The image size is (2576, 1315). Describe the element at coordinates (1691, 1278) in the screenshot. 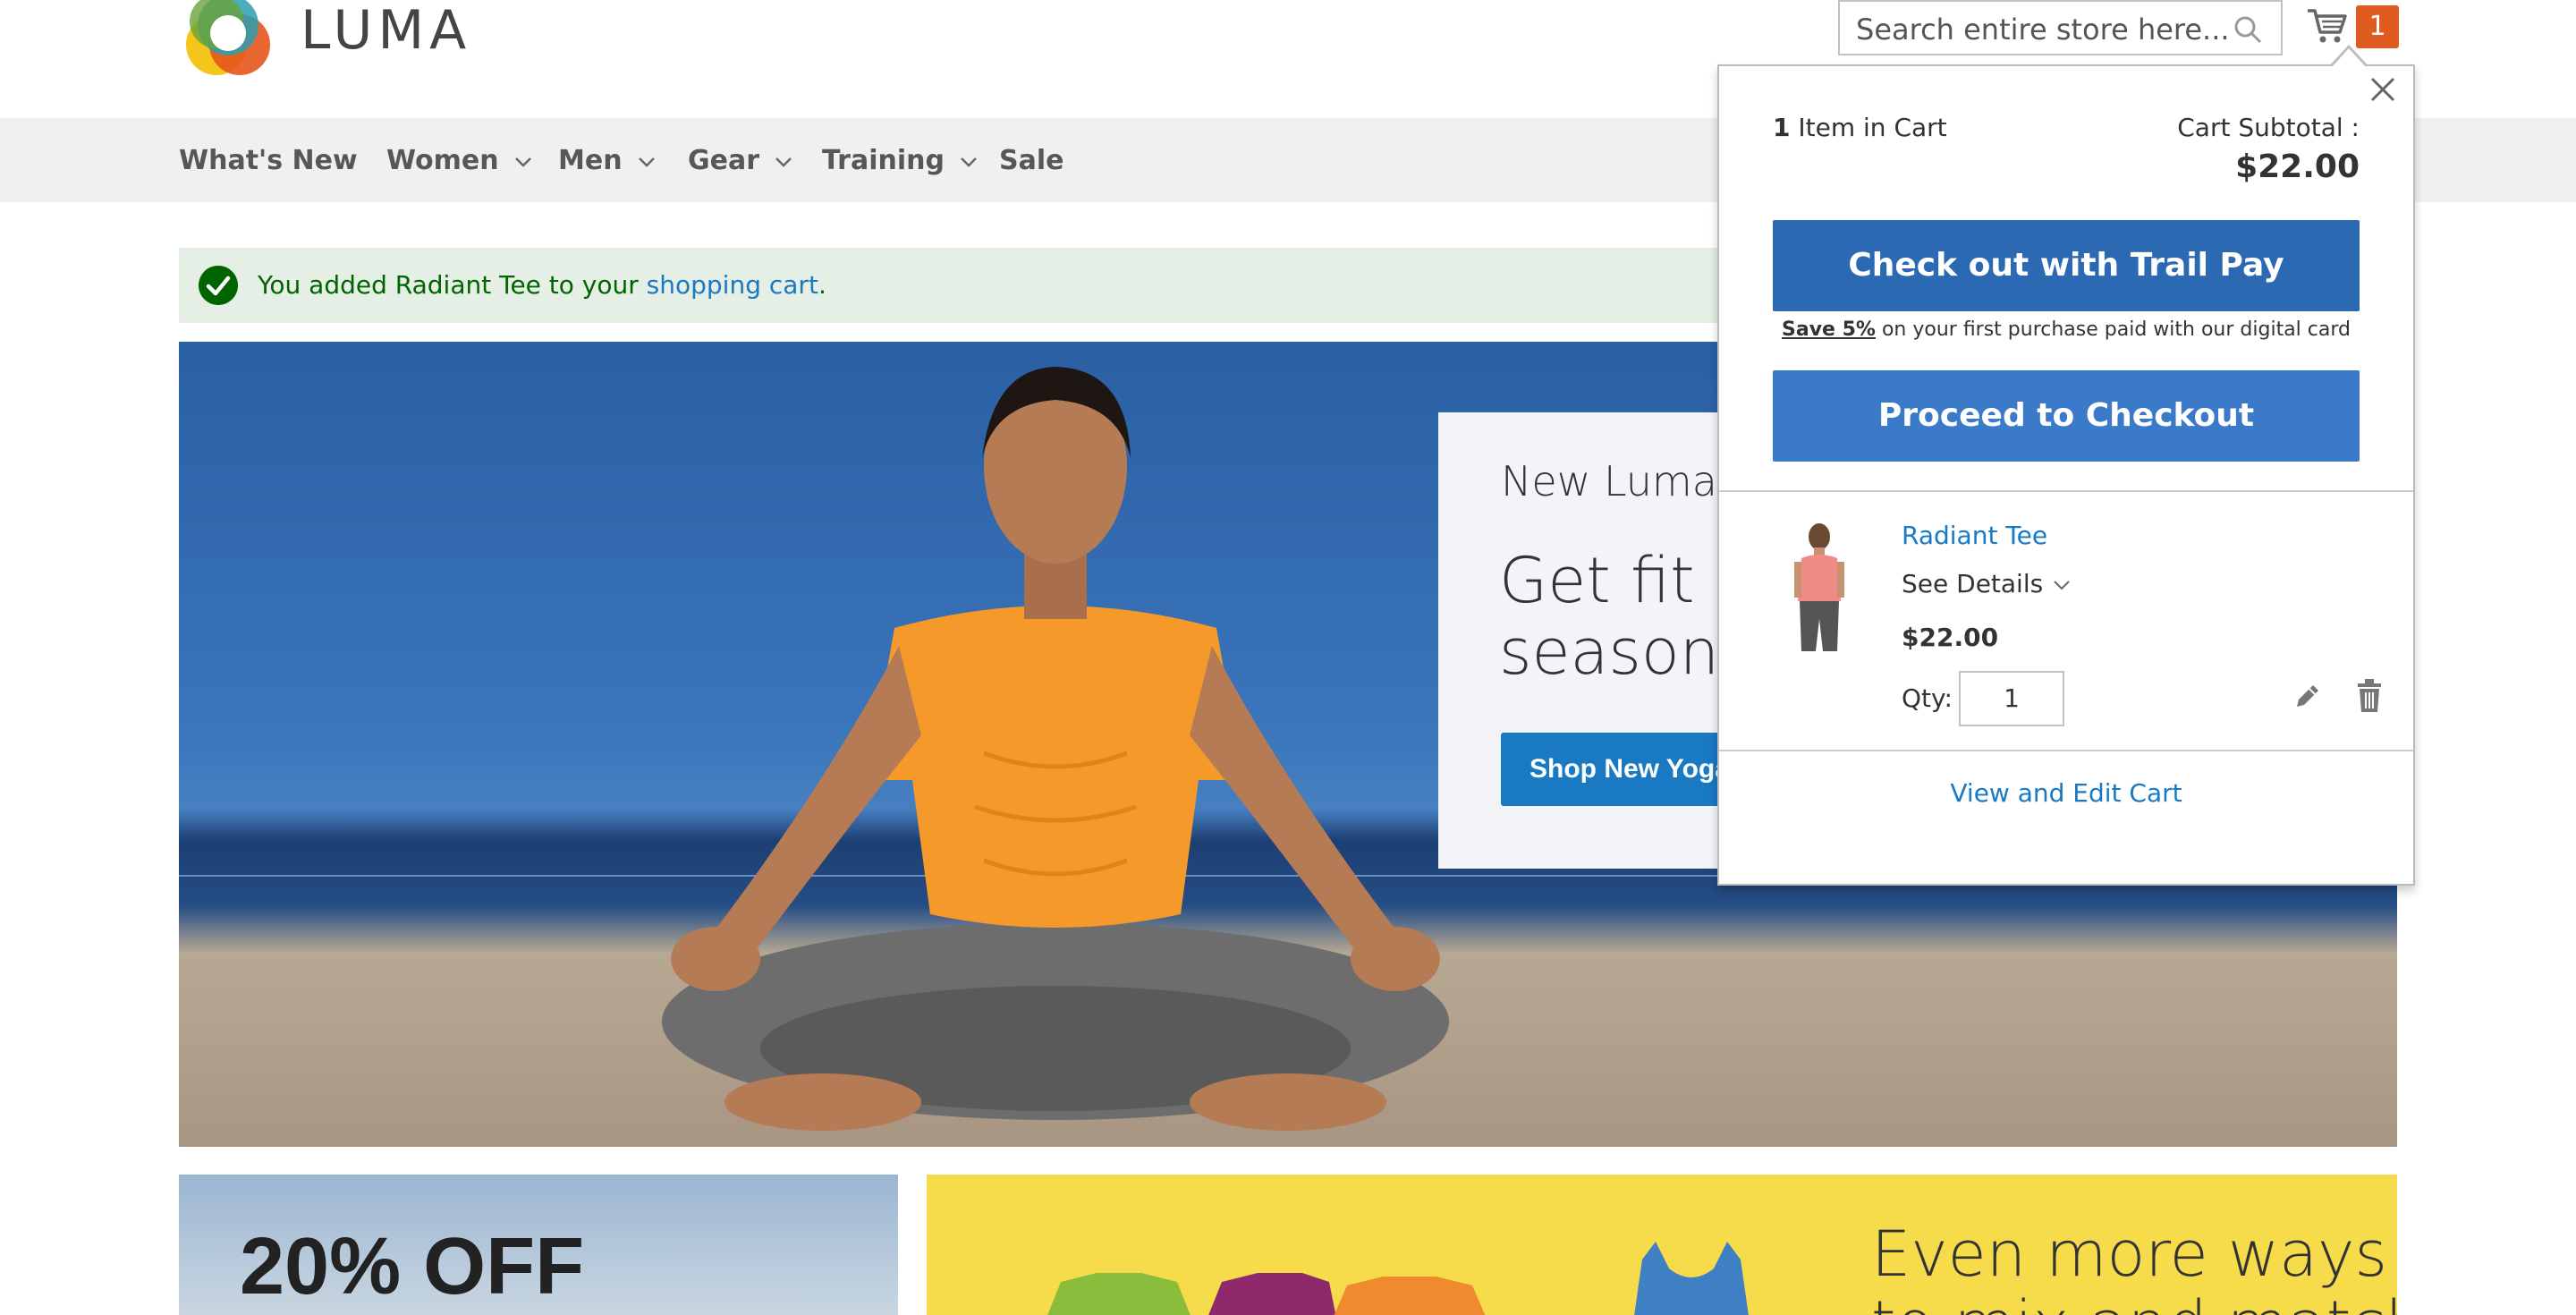

I see `promo-tank-image` at that location.